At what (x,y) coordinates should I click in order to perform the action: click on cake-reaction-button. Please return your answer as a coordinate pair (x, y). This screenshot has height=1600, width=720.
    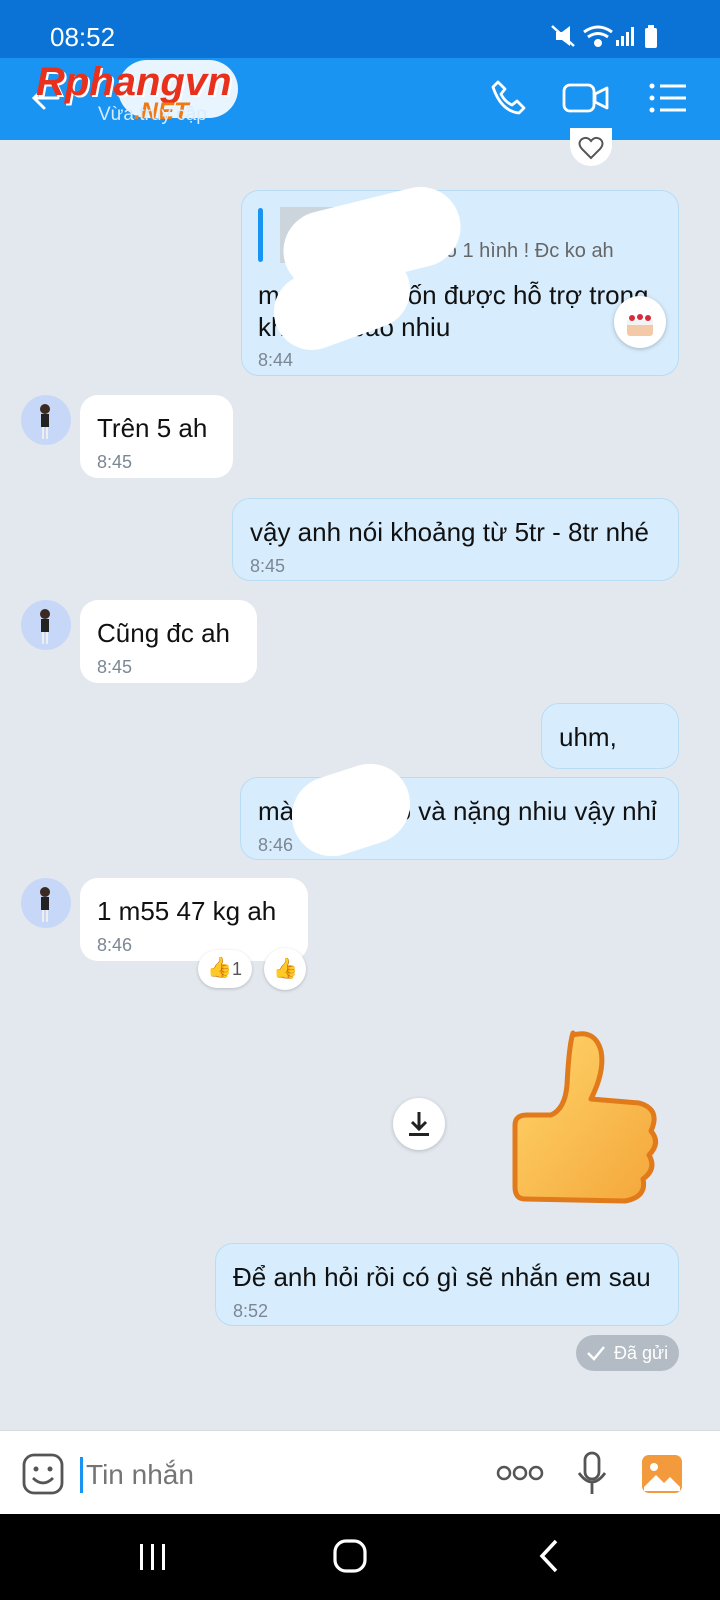
    Looking at the image, I should click on (640, 322).